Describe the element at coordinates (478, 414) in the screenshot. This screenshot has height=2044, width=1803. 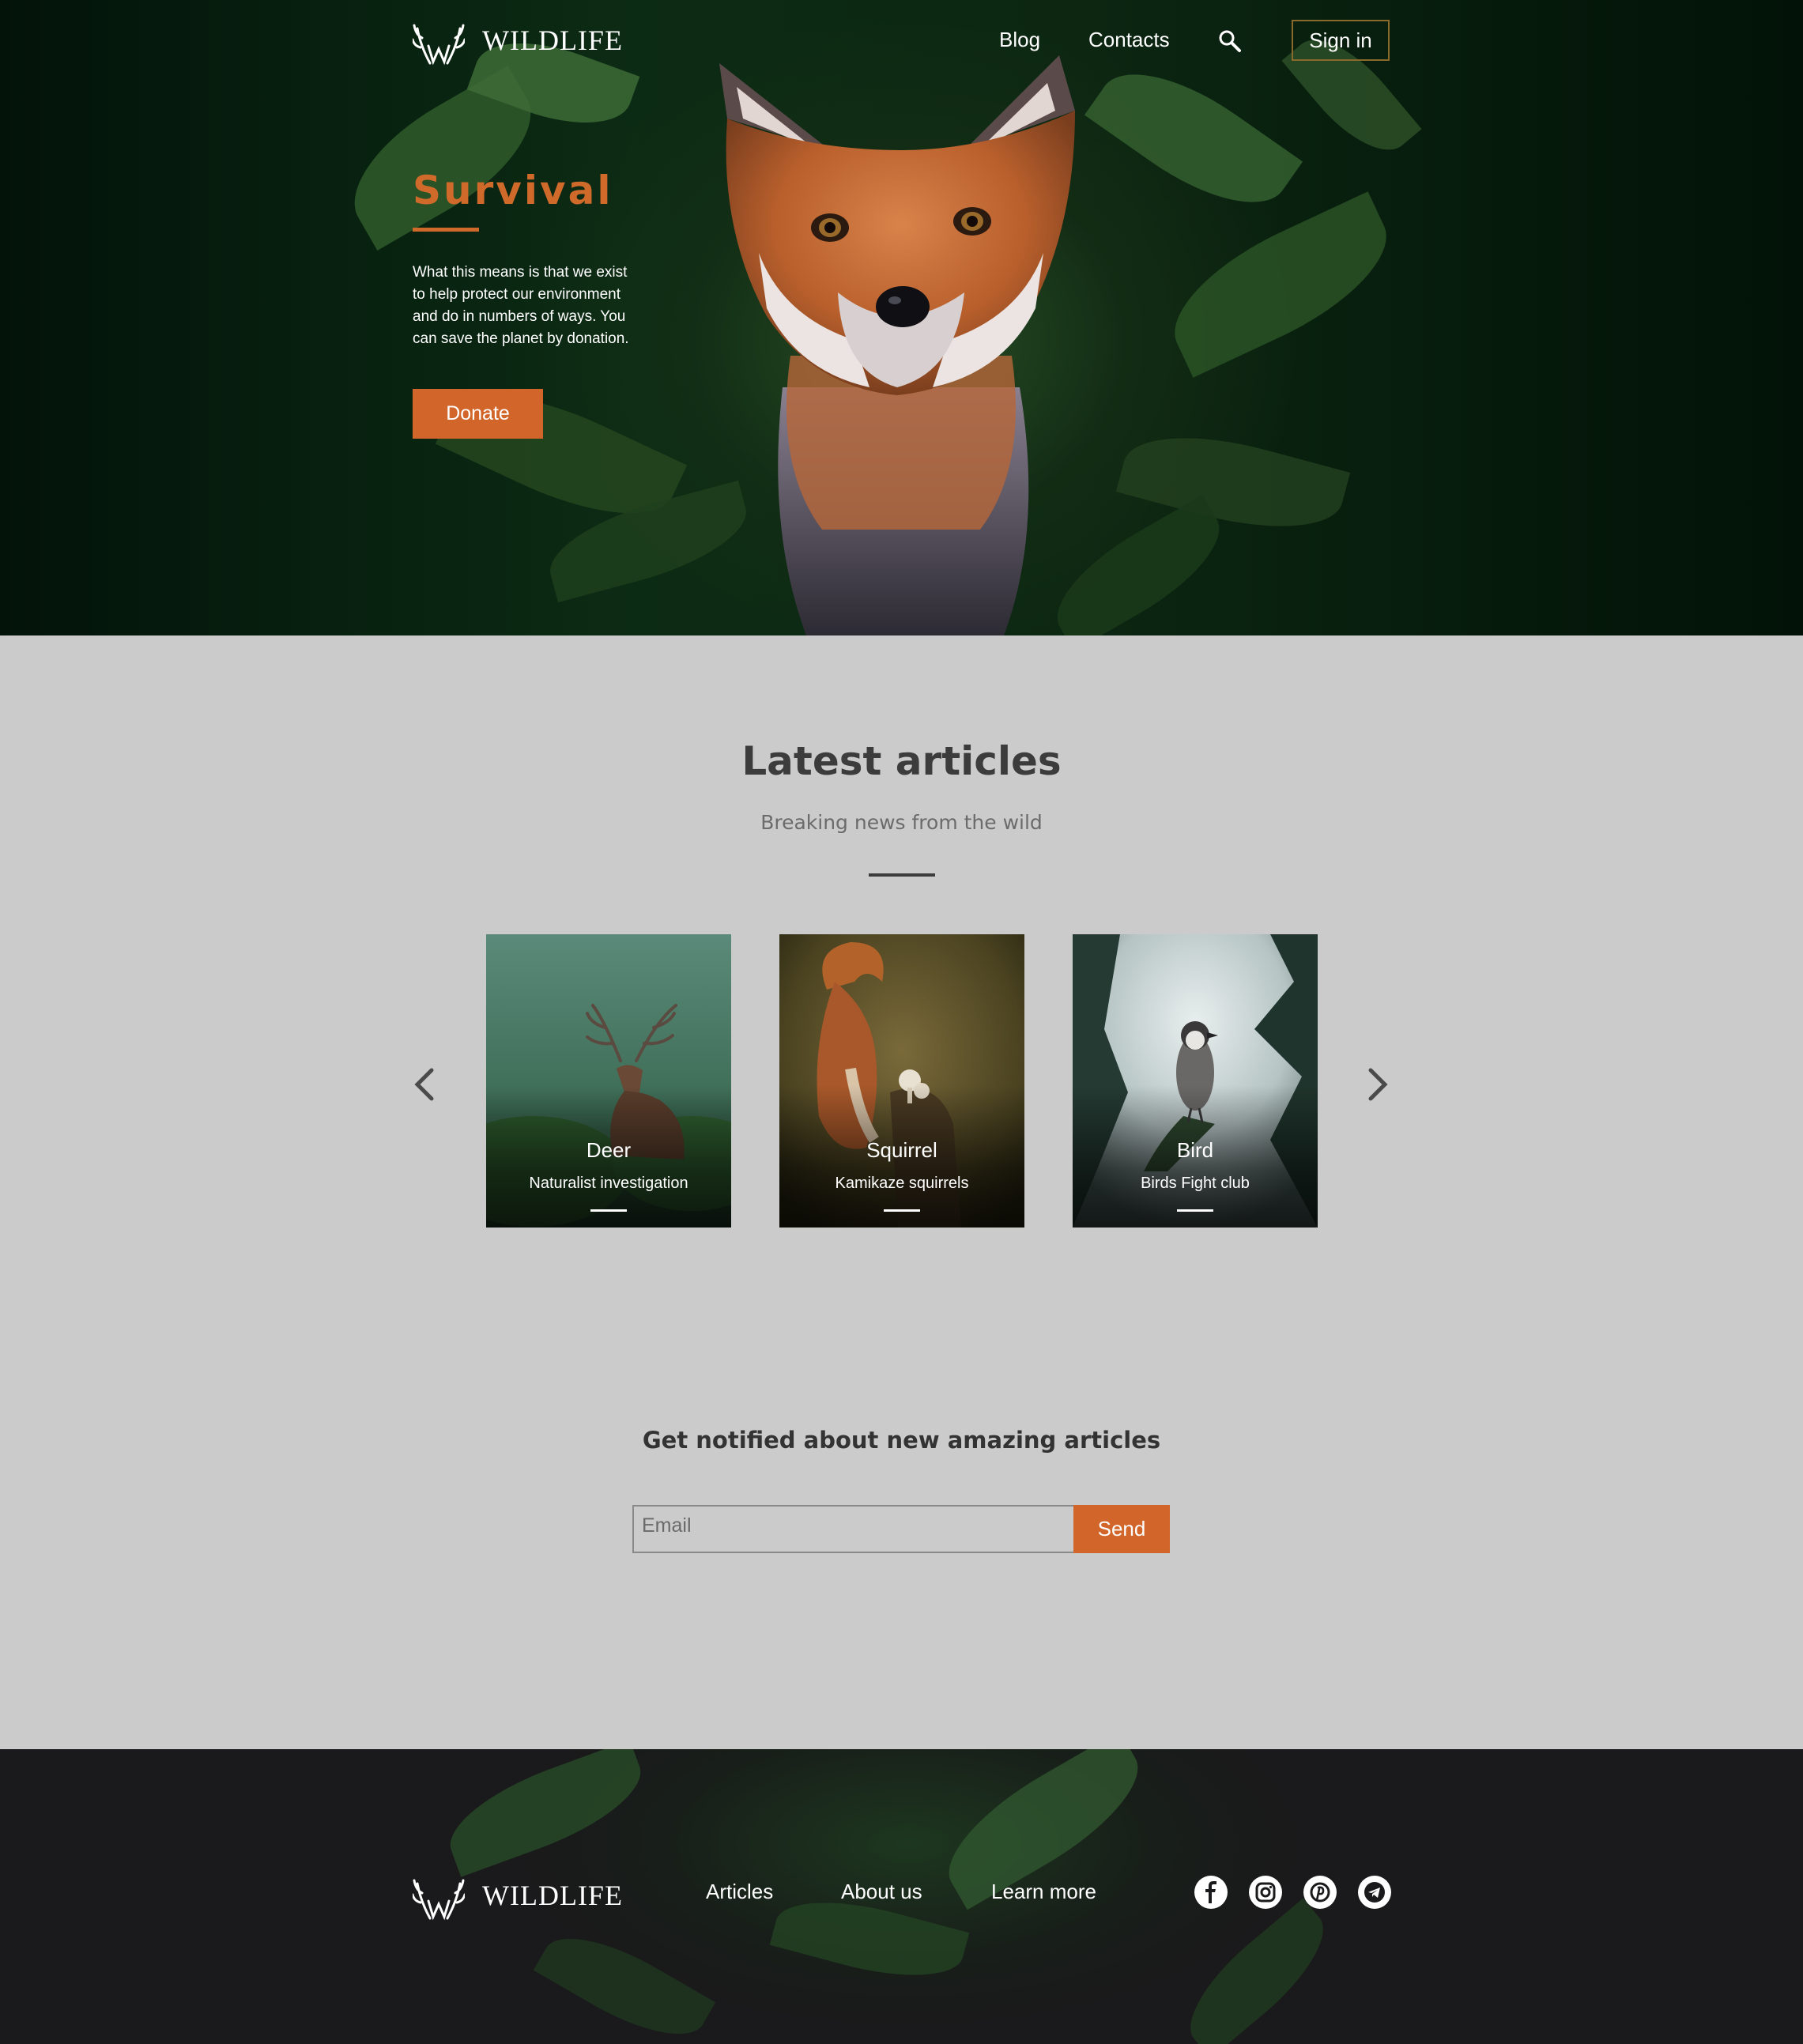
I see `donate-button: Donate` at that location.